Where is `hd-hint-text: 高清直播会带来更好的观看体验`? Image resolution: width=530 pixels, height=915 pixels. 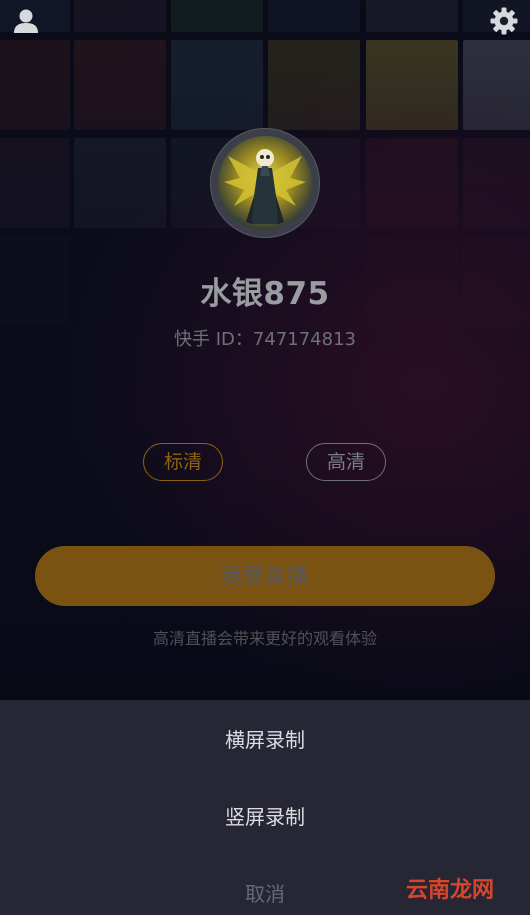 hd-hint-text: 高清直播会带来更好的观看体验 is located at coordinates (264, 638).